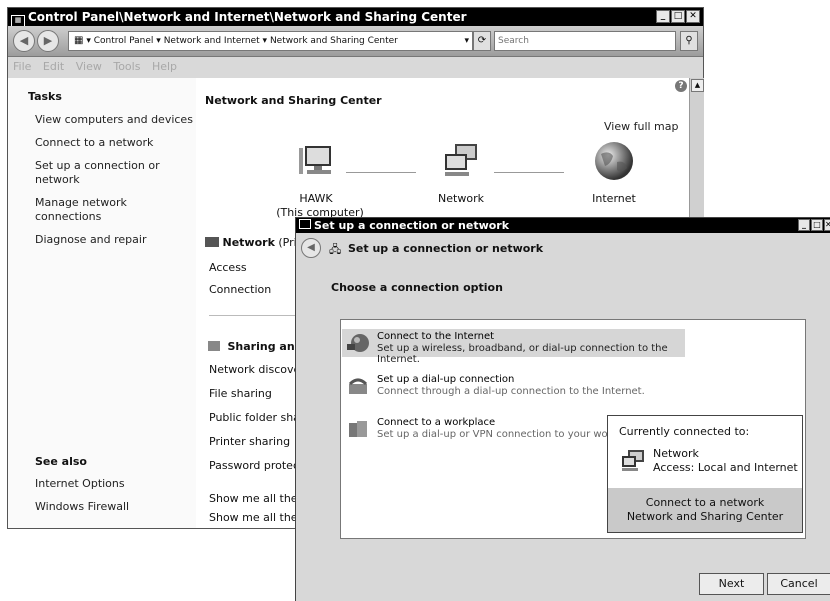 The height and width of the screenshot is (601, 830). I want to click on dialog-window-icon, so click(305, 224).